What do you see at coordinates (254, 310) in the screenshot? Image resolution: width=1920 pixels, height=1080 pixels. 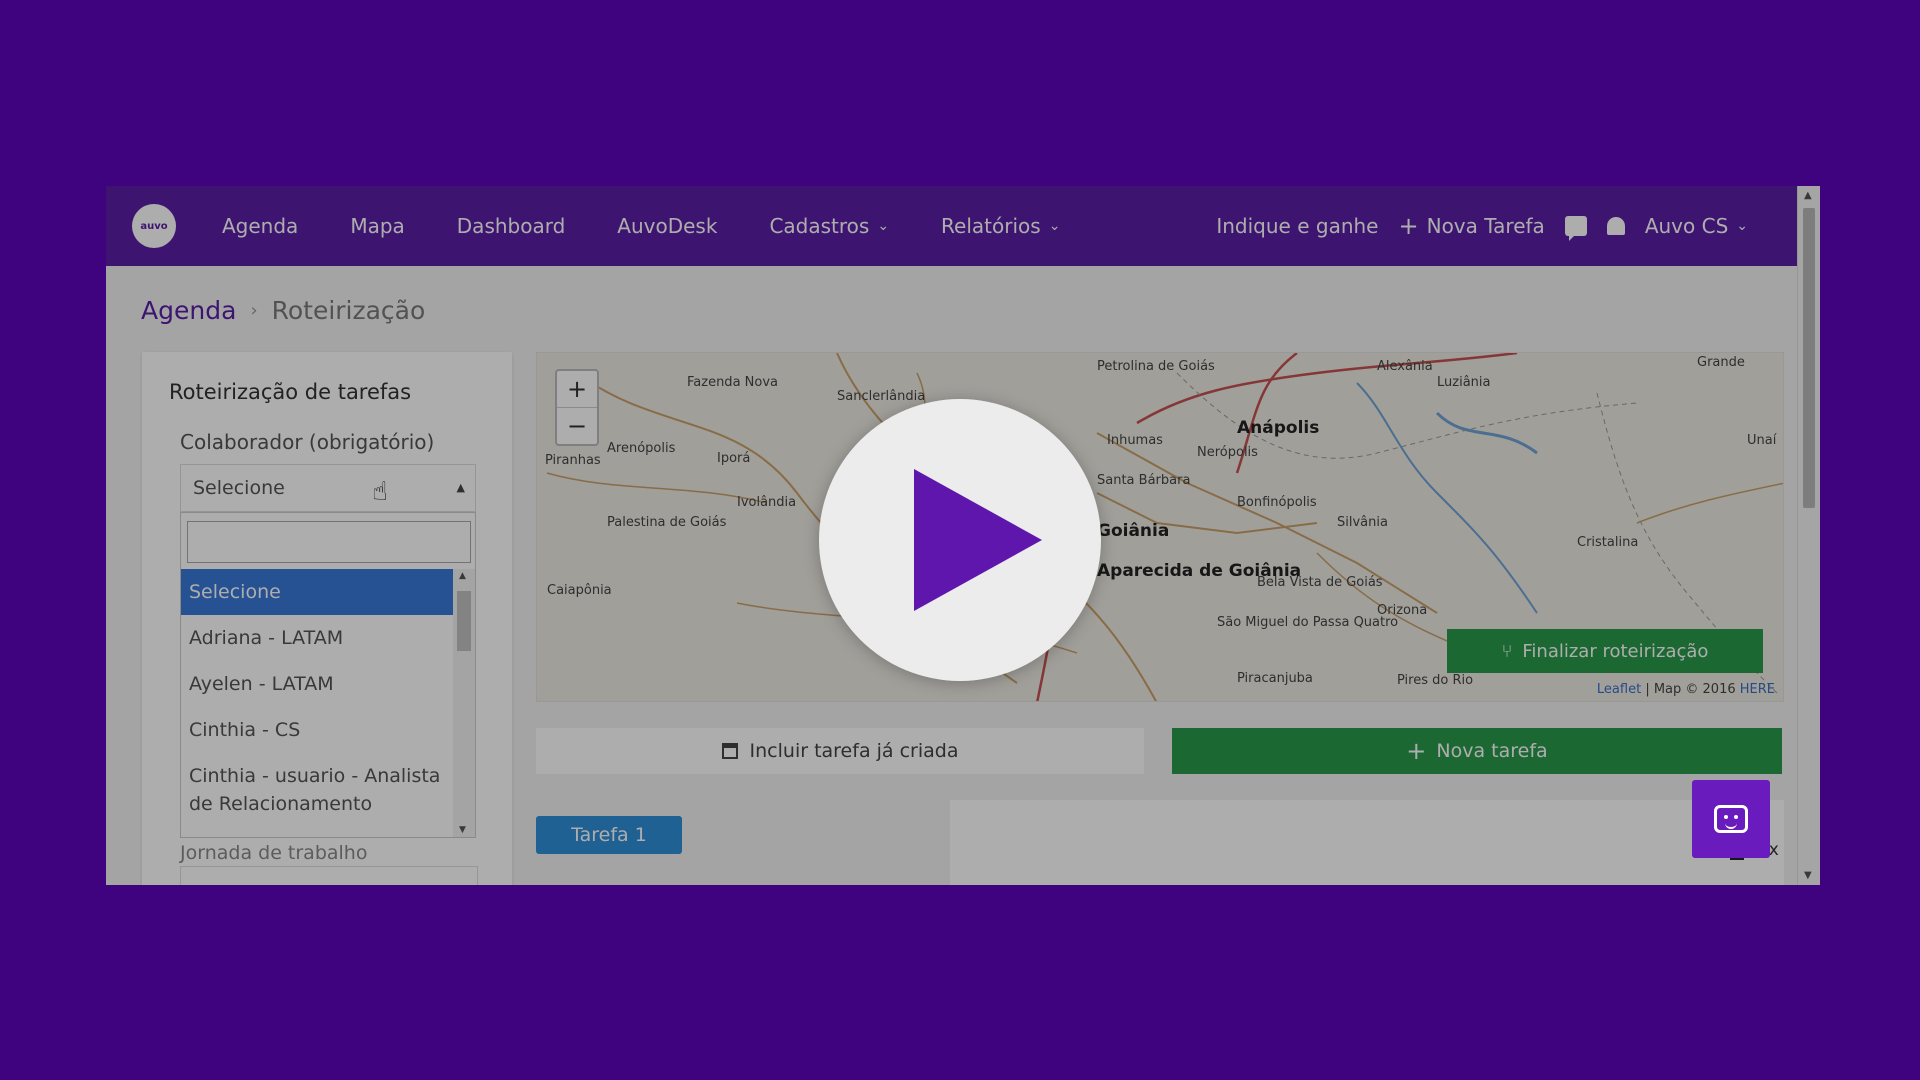 I see `chevron-right-icon: ›` at bounding box center [254, 310].